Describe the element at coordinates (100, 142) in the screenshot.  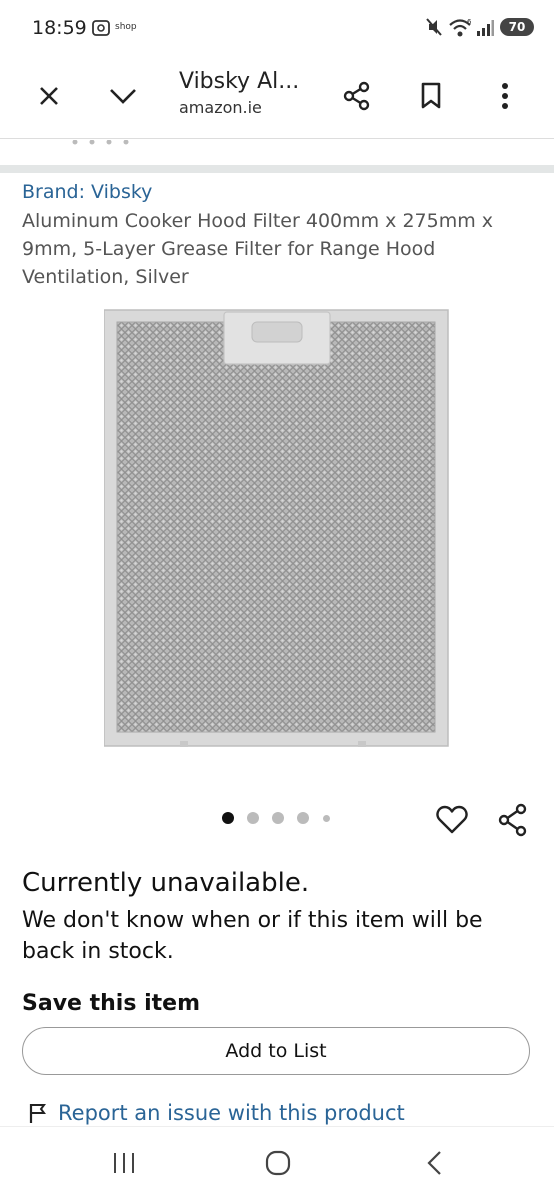
I see `rating-stars-cutoff` at that location.